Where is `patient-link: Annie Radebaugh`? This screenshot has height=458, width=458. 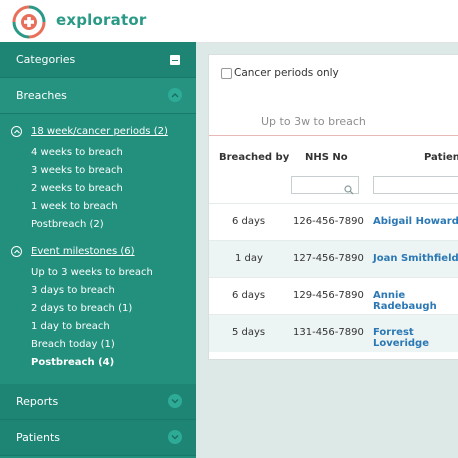
patient-link: Annie Radebaugh is located at coordinates (415, 301).